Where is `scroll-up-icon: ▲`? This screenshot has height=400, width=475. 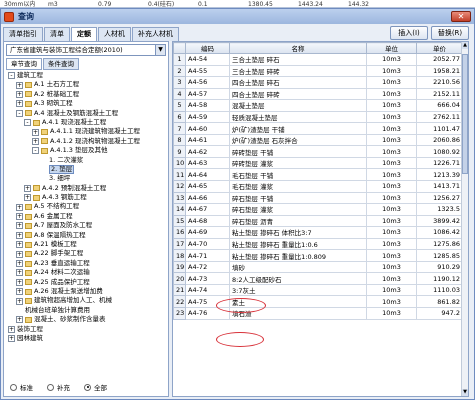
scroll-up-icon: ▲ is located at coordinates (465, 45).